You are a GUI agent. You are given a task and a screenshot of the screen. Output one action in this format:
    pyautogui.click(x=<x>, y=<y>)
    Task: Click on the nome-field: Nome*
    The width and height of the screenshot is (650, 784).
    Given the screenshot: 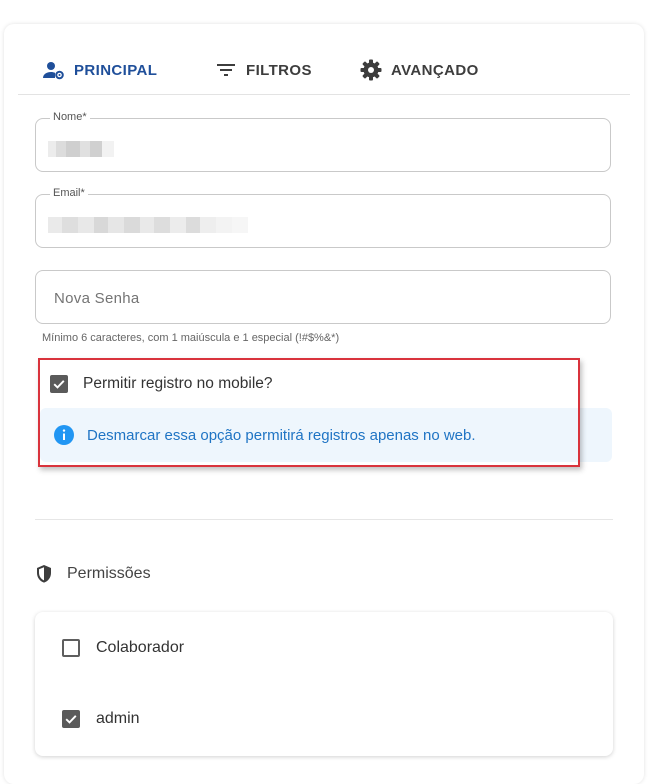 What is the action you would take?
    pyautogui.click(x=323, y=141)
    